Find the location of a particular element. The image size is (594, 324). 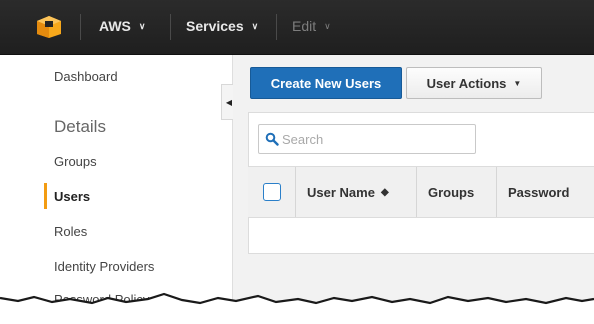

column-label-groups: Groups is located at coordinates (451, 192).